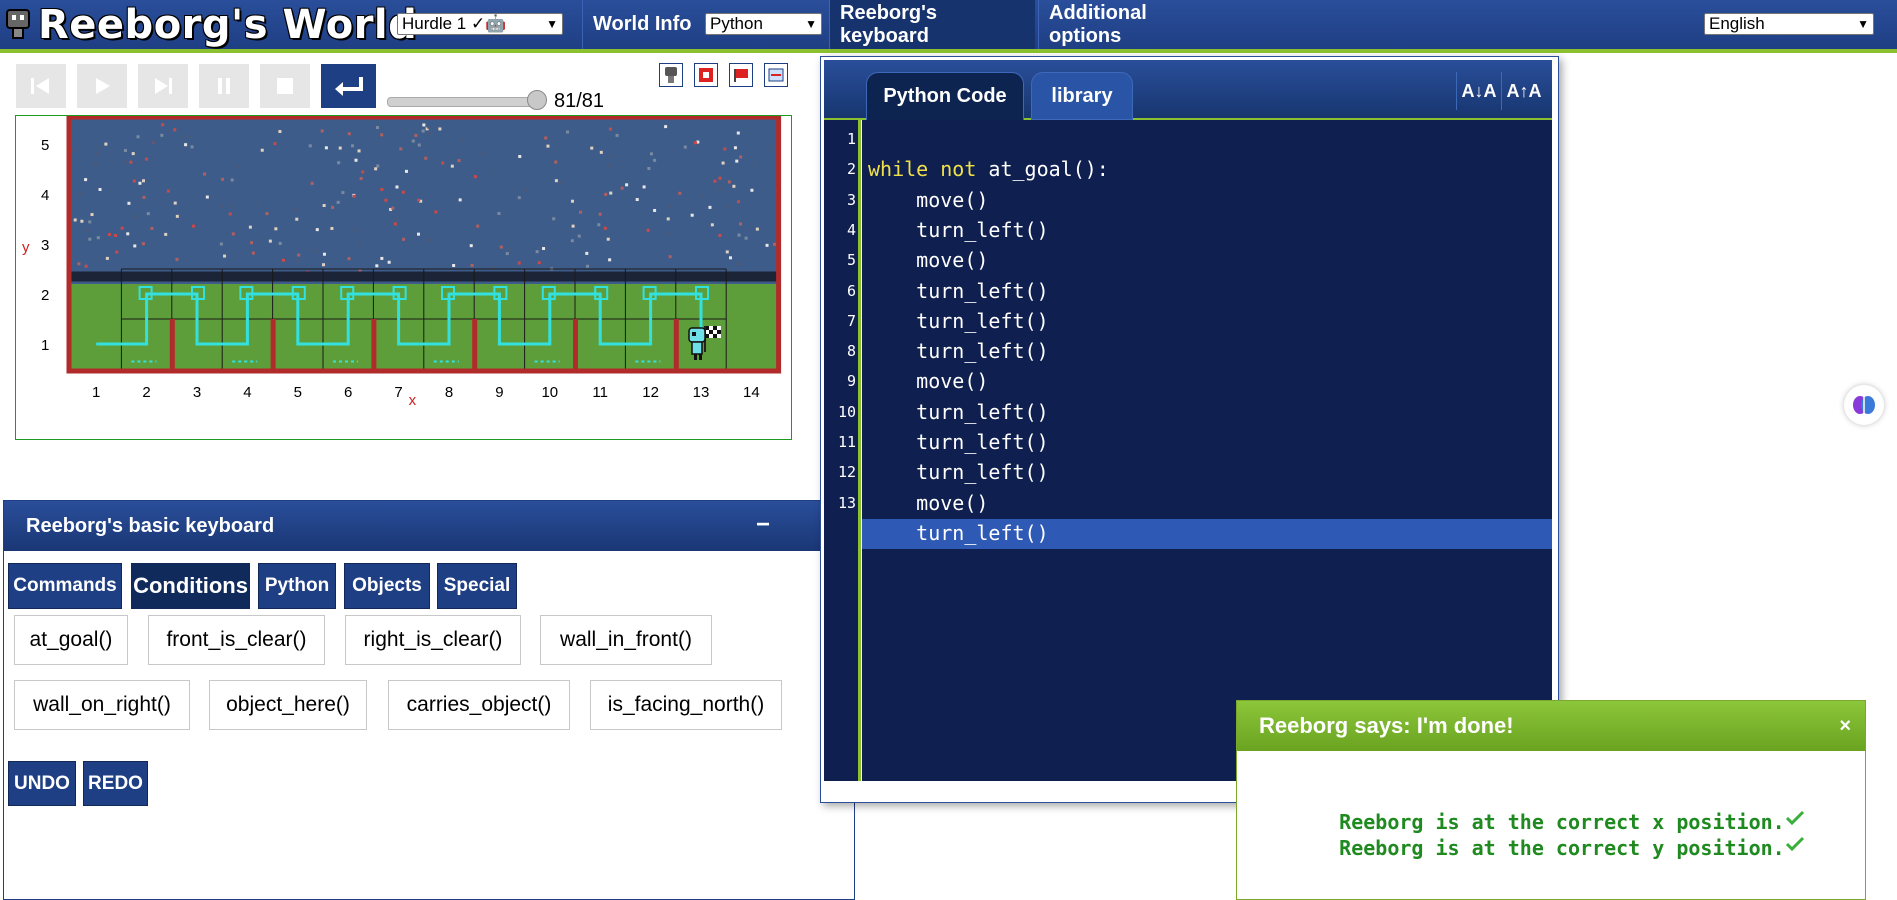 Image resolution: width=1897 pixels, height=900 pixels. Describe the element at coordinates (348, 86) in the screenshot. I see `return-button` at that location.